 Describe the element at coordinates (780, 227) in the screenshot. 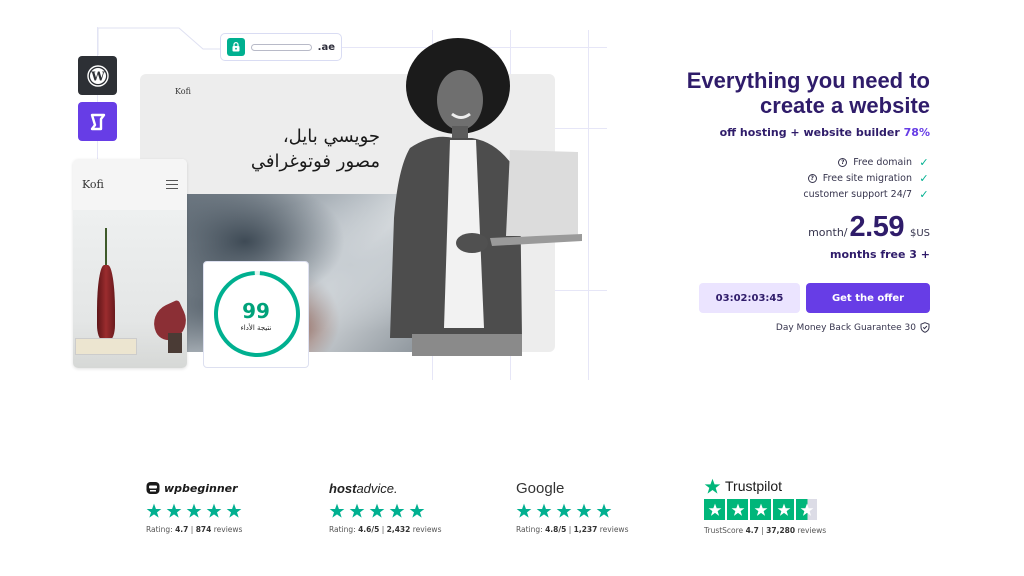

I see `price: month/ 2.59 $US` at that location.